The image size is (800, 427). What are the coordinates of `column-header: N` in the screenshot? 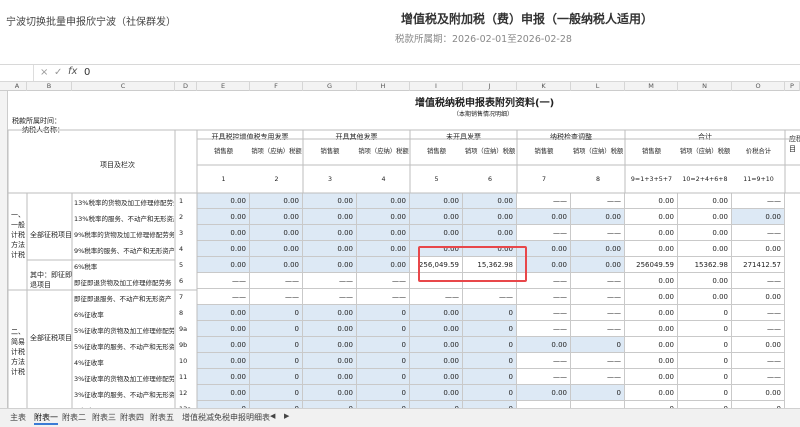 It's located at (705, 86).